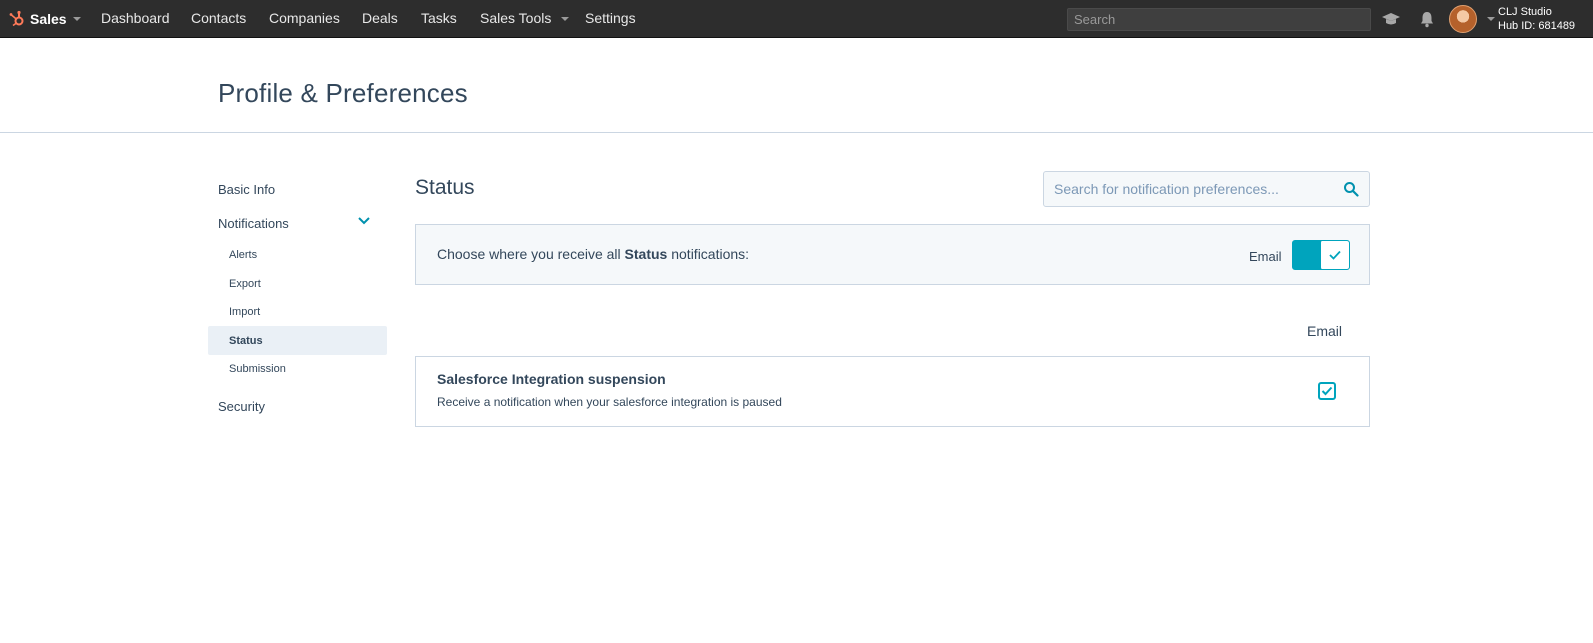  Describe the element at coordinates (241, 406) in the screenshot. I see `sidebar-item-security: Security` at that location.